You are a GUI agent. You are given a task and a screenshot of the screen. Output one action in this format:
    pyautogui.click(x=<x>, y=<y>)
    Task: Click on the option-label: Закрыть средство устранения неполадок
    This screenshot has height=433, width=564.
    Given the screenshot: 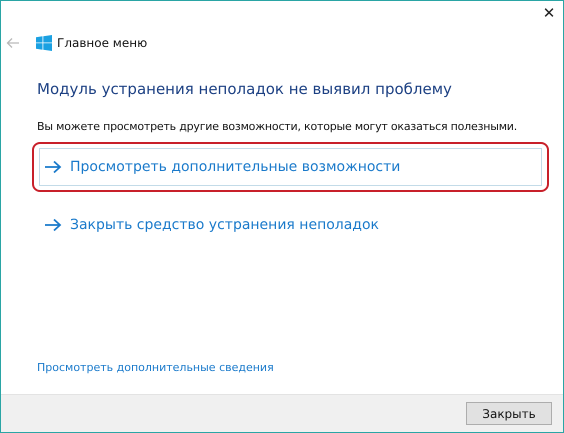 What is the action you would take?
    pyautogui.click(x=225, y=225)
    